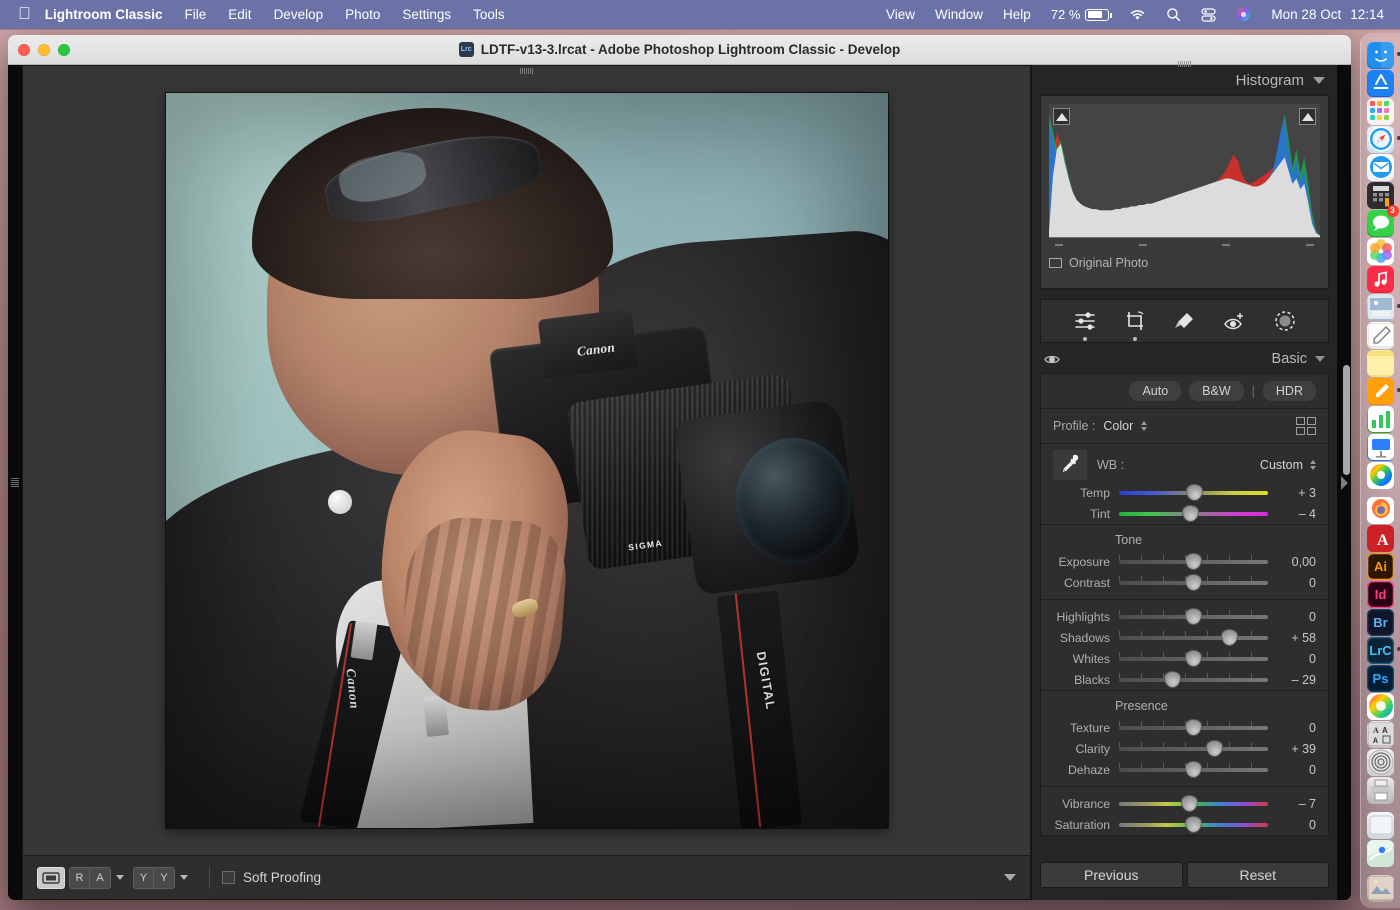 This screenshot has width=1400, height=910. I want to click on dock-item-creative-cloud, so click(1381, 706).